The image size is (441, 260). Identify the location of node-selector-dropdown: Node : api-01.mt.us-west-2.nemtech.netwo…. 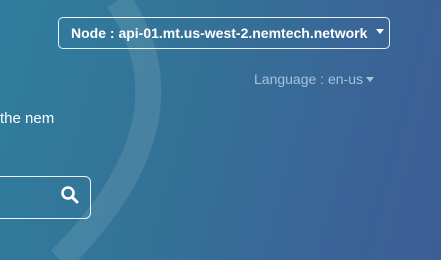
(224, 33).